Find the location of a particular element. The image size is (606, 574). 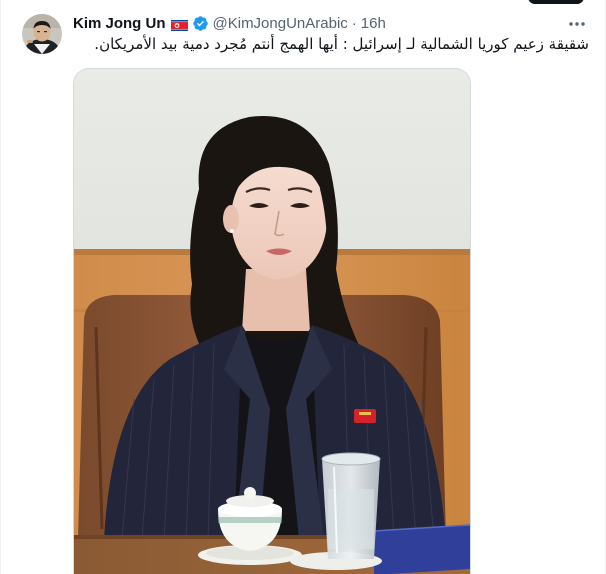

avatar-image is located at coordinates (42, 34).